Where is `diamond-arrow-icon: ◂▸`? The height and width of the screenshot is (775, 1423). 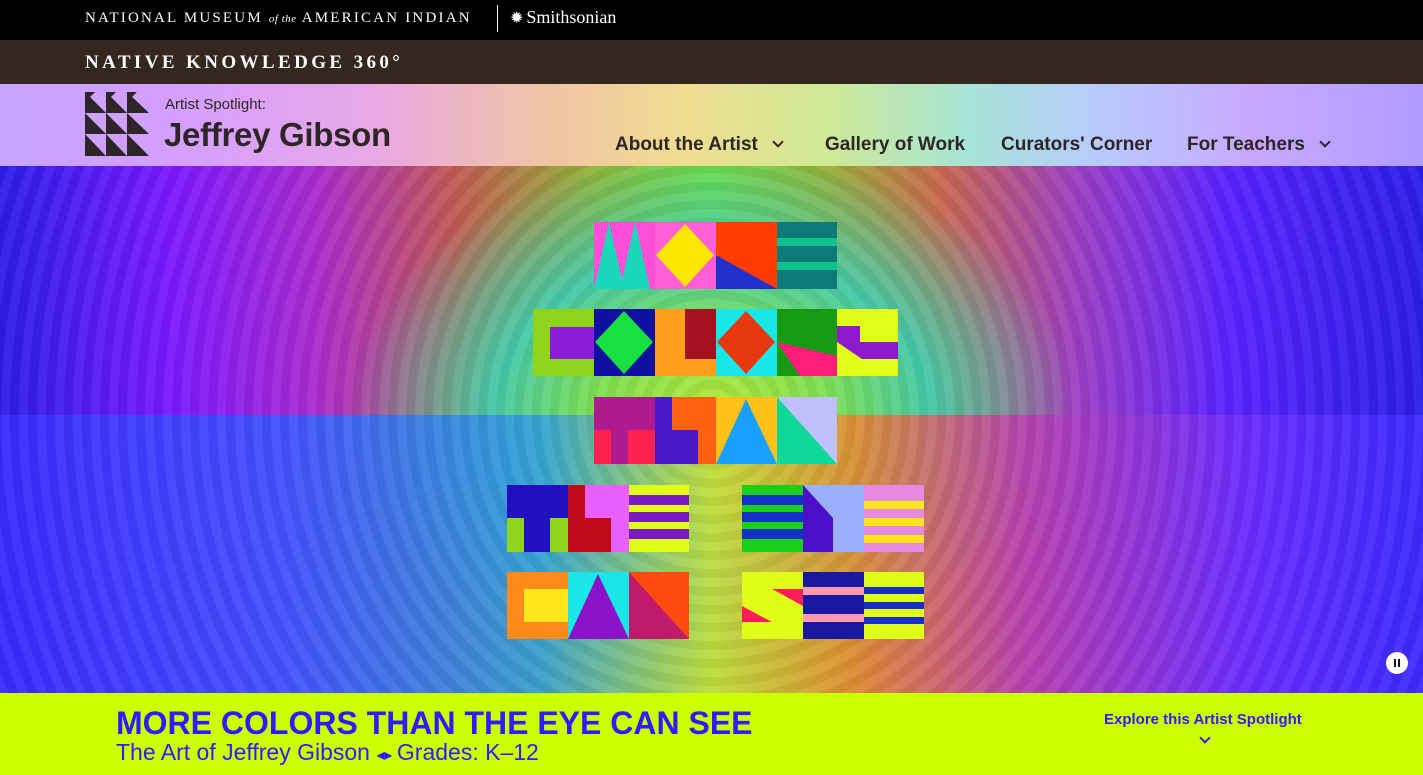
diamond-arrow-icon: ◂▸ is located at coordinates (386, 755).